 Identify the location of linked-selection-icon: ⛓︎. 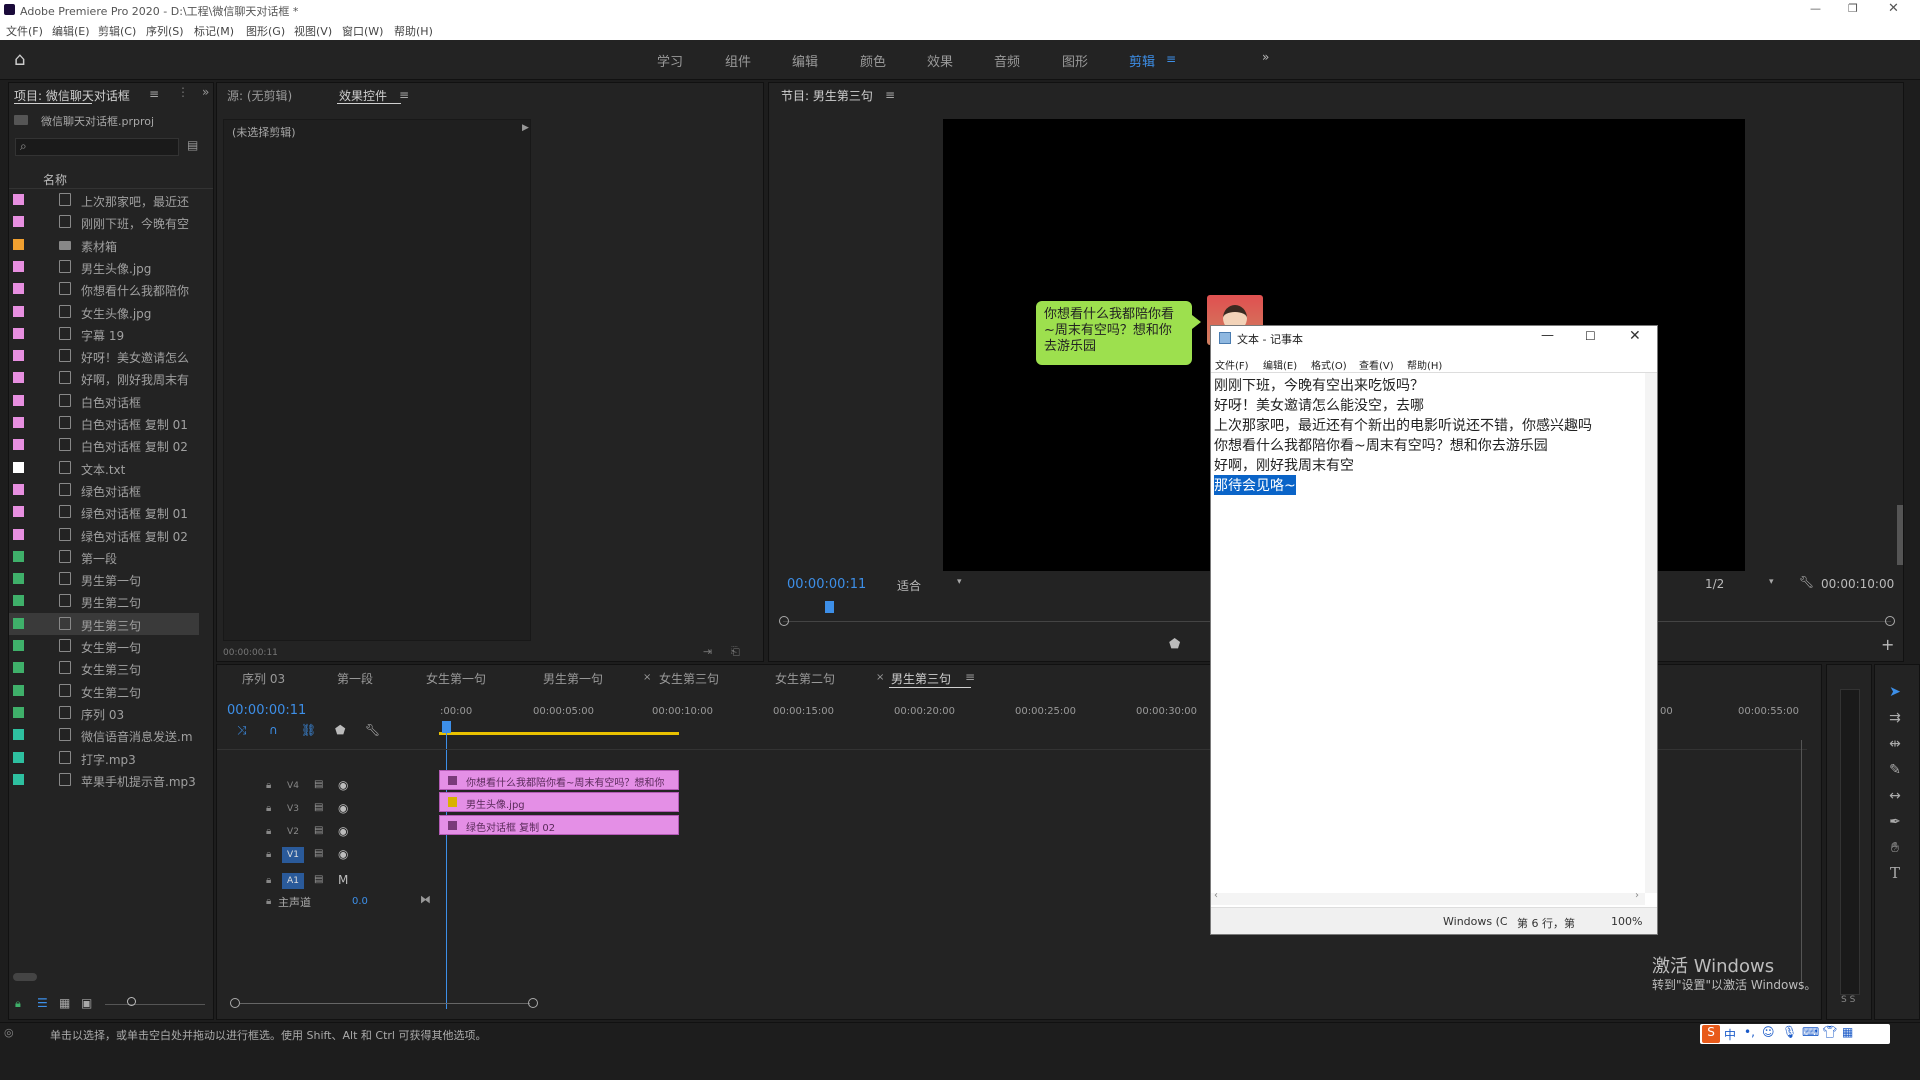
(308, 730).